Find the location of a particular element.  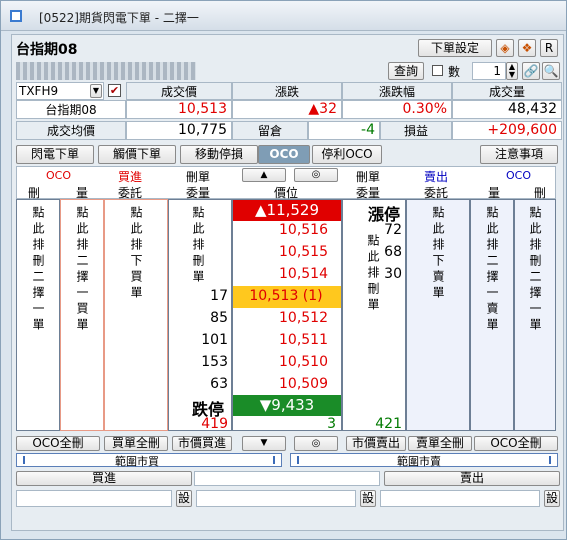

buy-cancel-all-button: 買單全刪 is located at coordinates (136, 443).